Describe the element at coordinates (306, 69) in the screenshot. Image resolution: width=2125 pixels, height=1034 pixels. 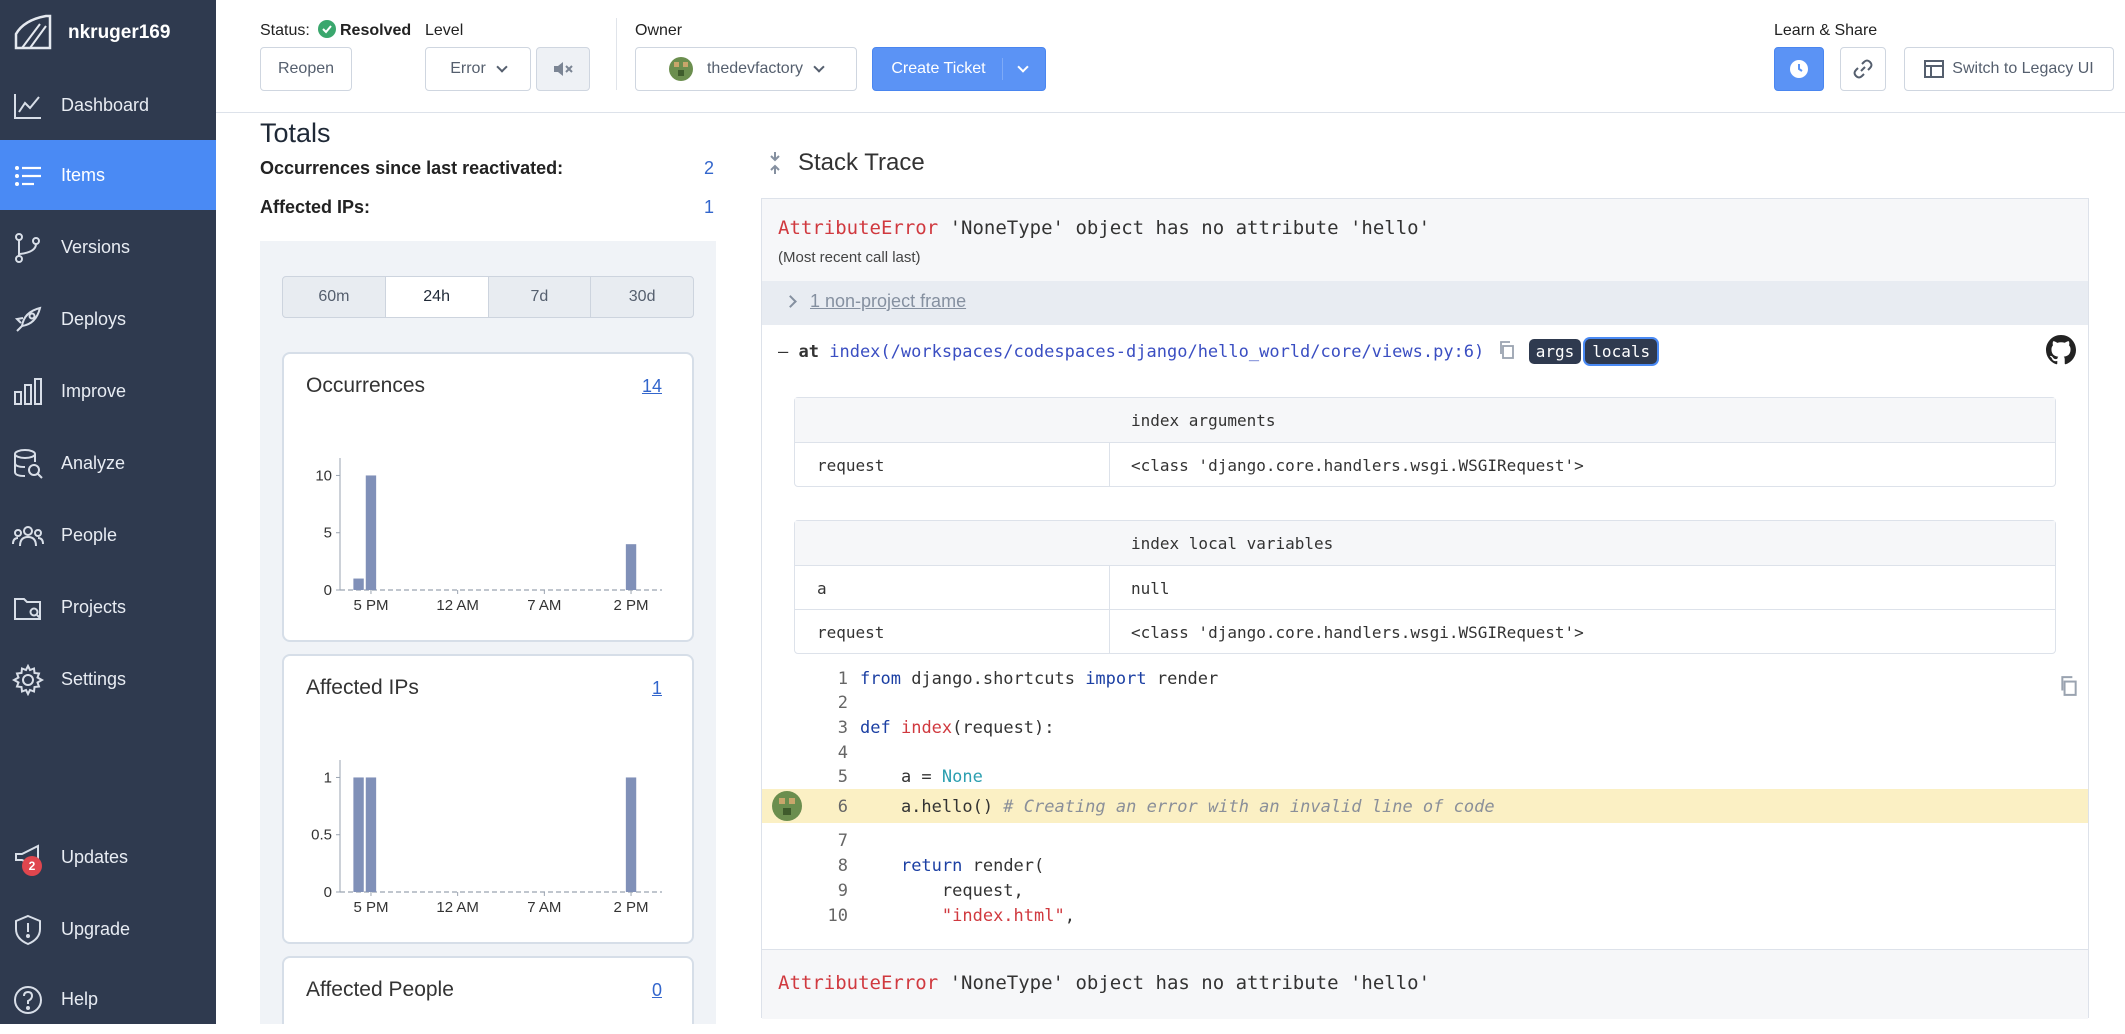
I see `reopen-button: Reopen` at that location.